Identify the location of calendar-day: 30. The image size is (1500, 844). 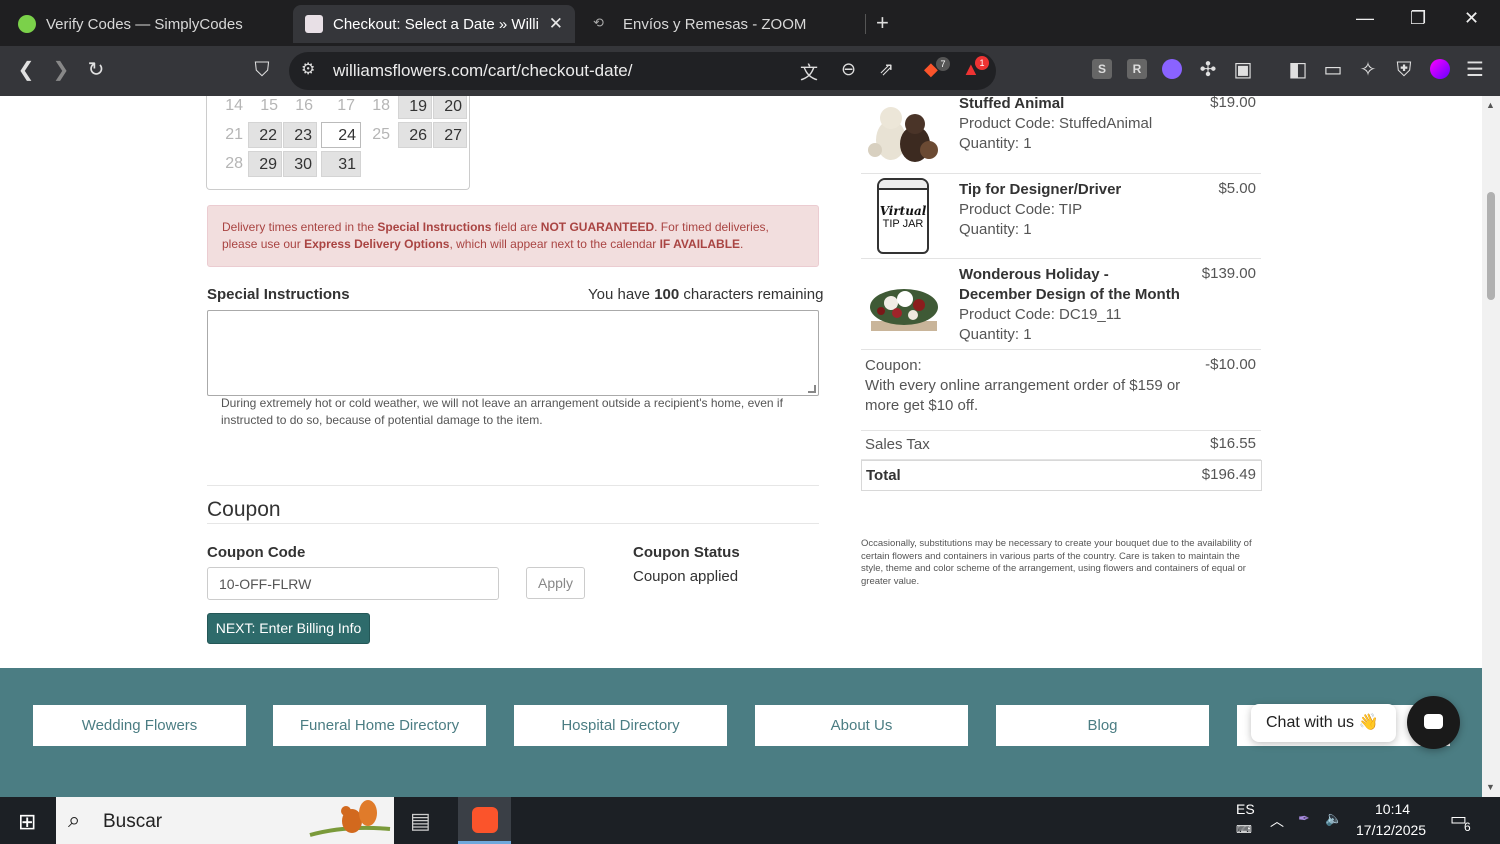
(300, 164).